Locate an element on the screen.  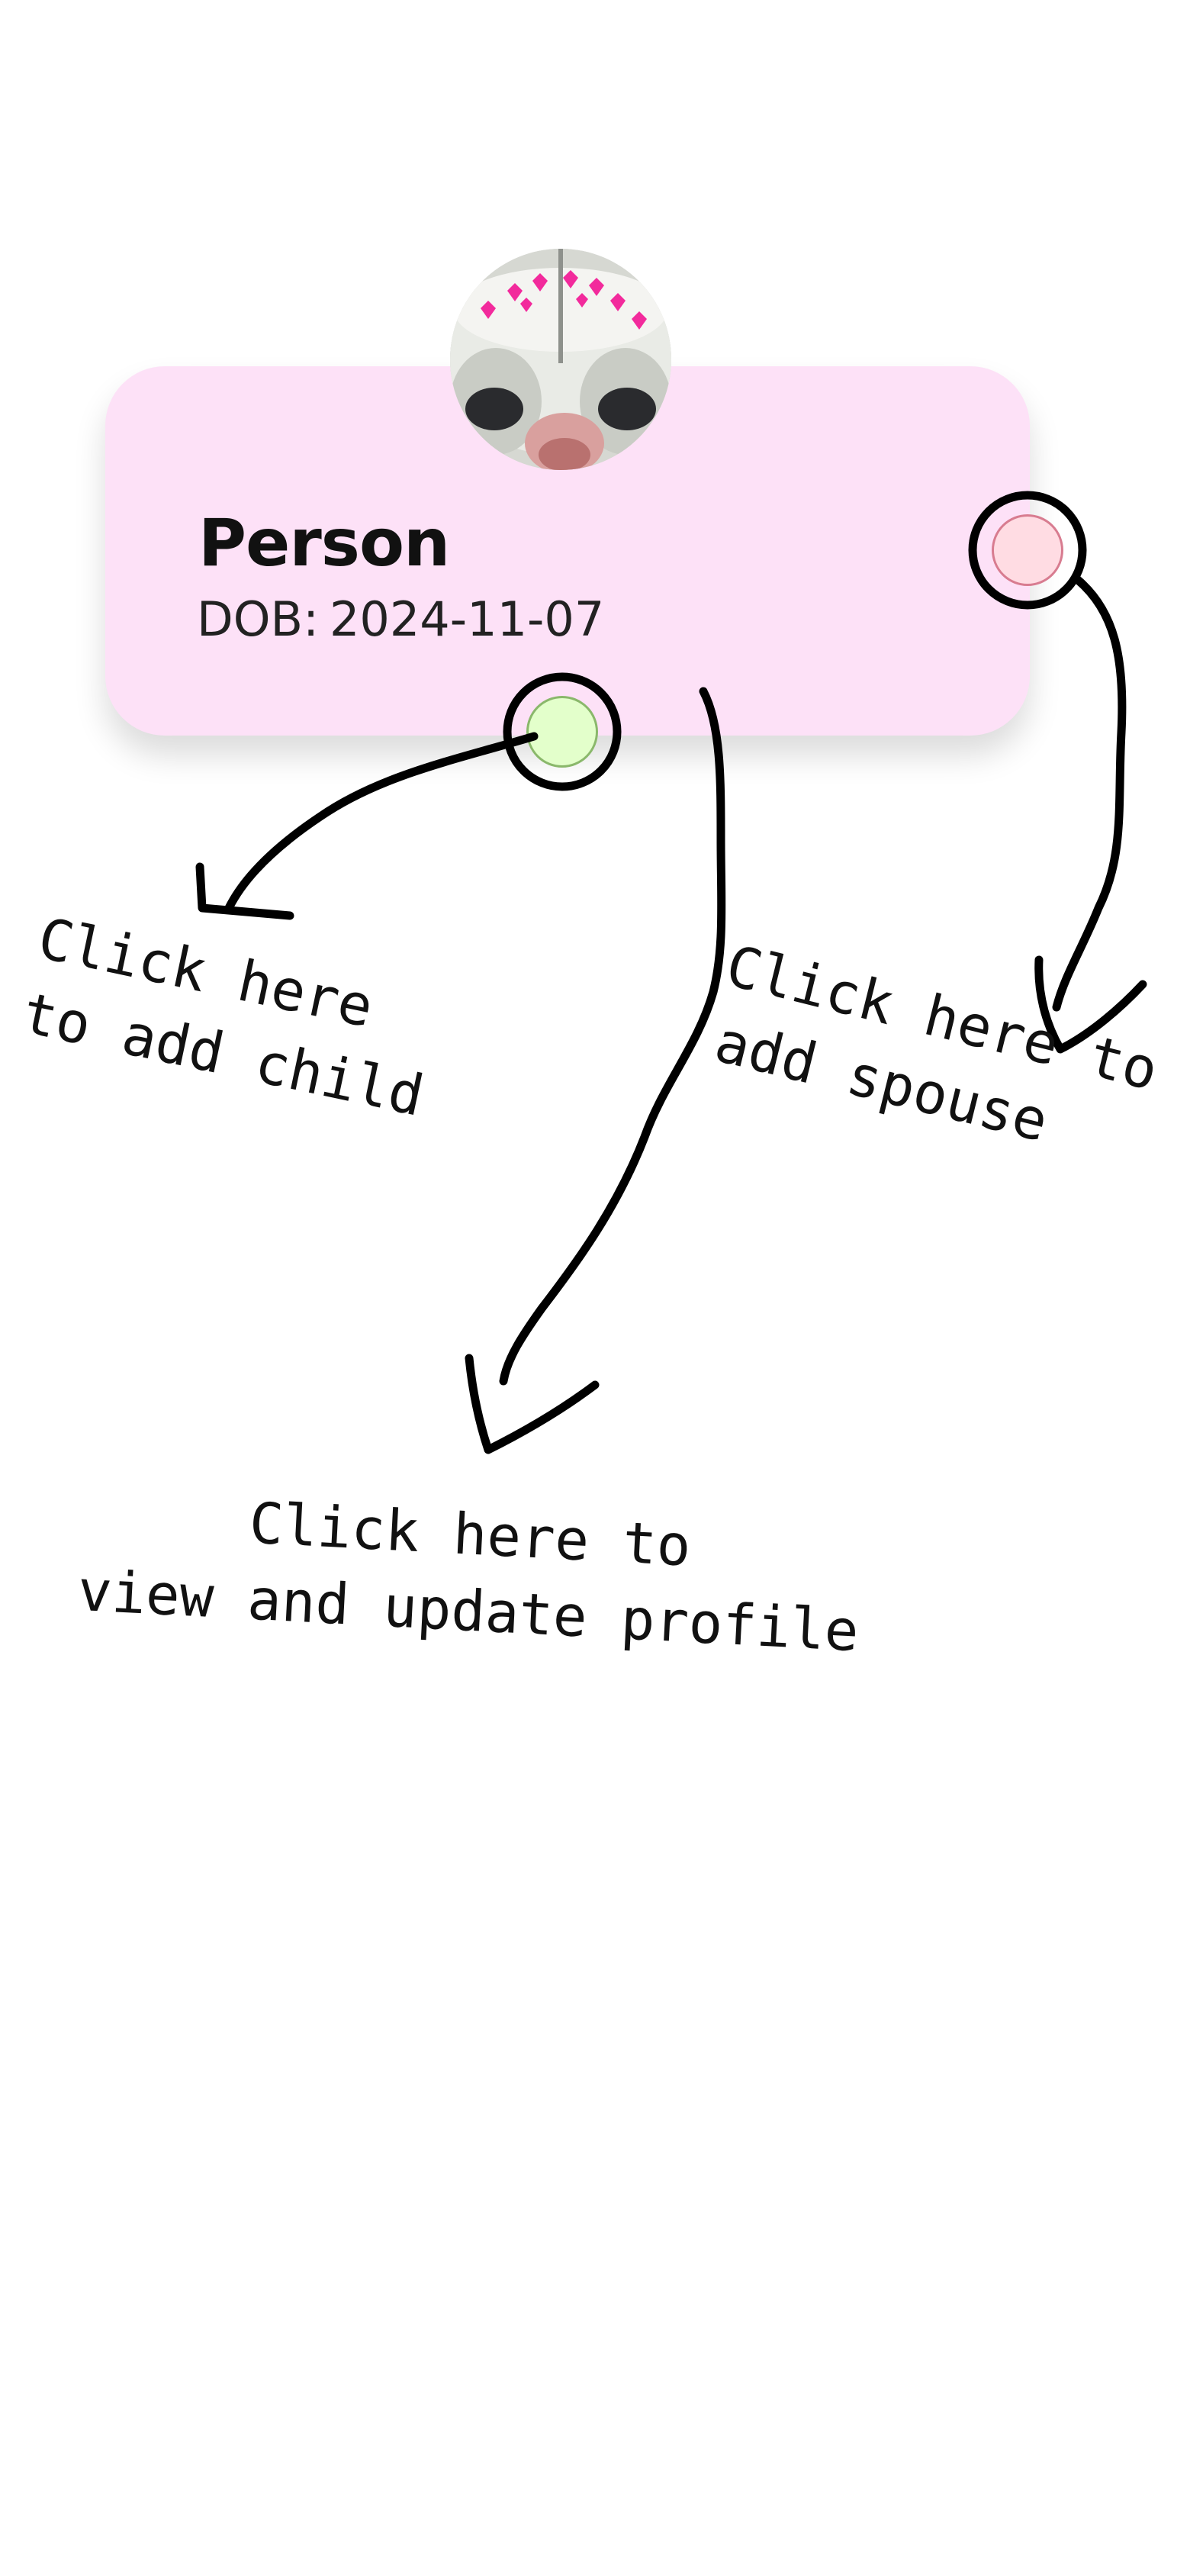
person-dob: DOB: 2024-11-07 is located at coordinates (400, 619).